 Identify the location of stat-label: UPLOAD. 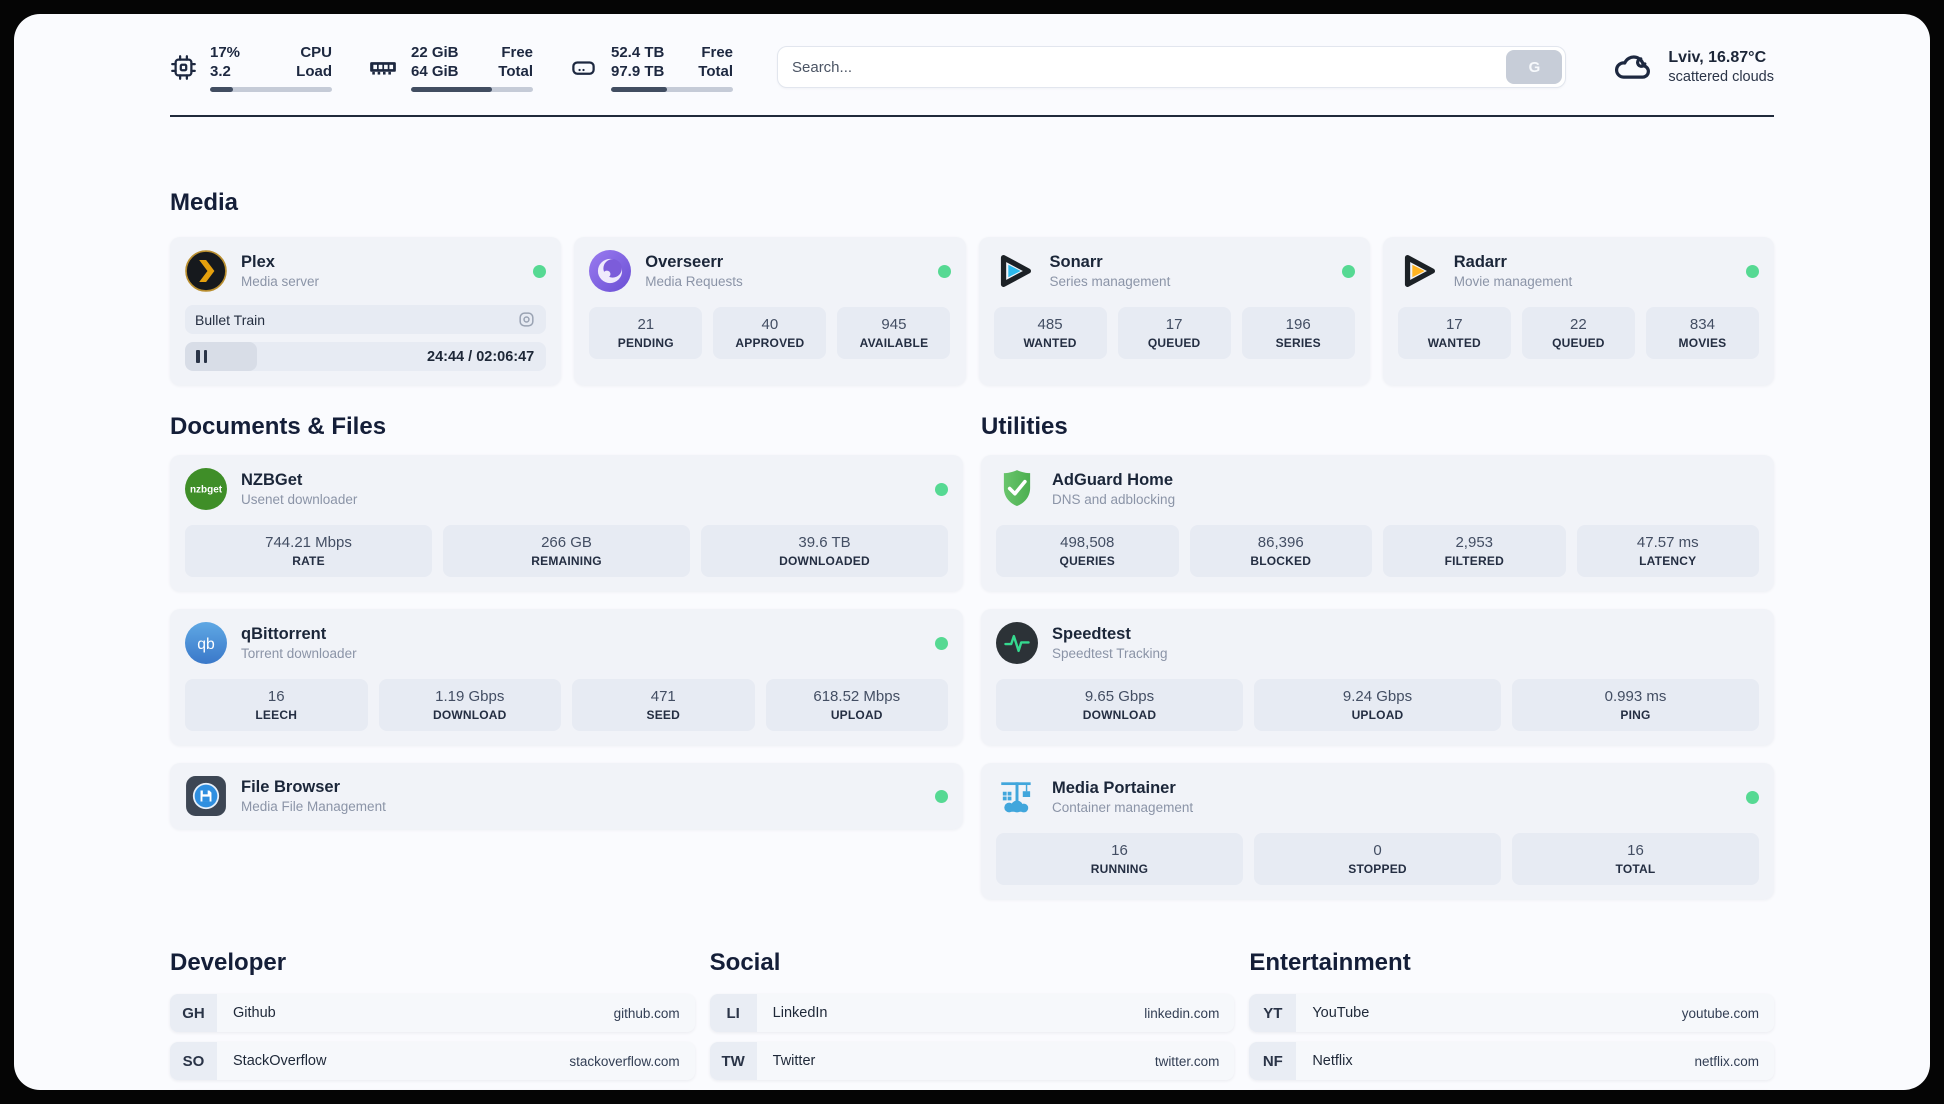
(1377, 715).